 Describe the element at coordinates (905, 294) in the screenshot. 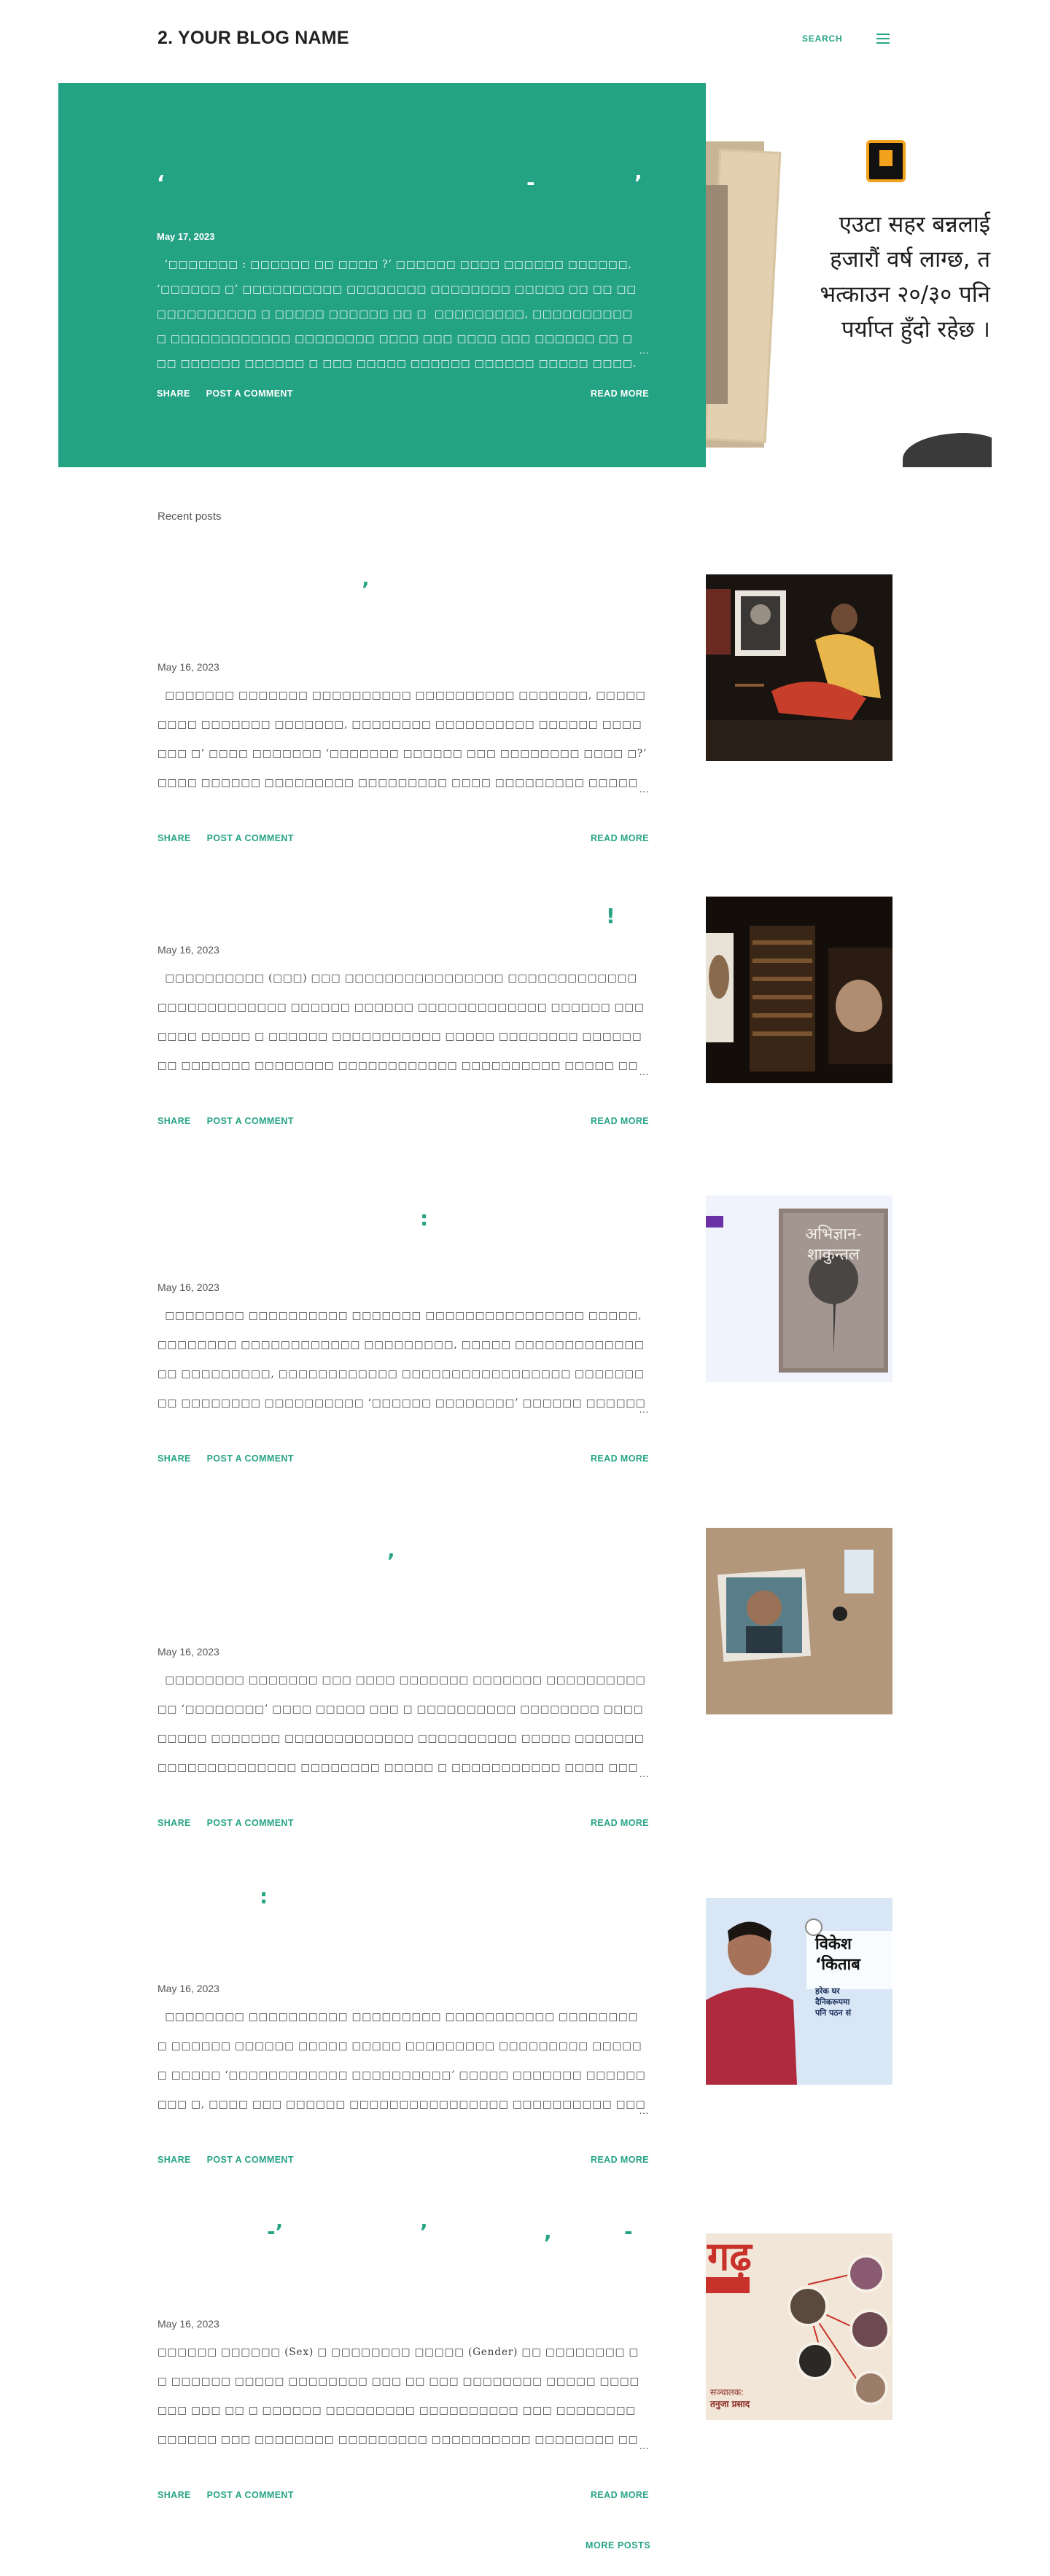

I see `image-text-line: भत्काउन २०/३० पनि` at that location.